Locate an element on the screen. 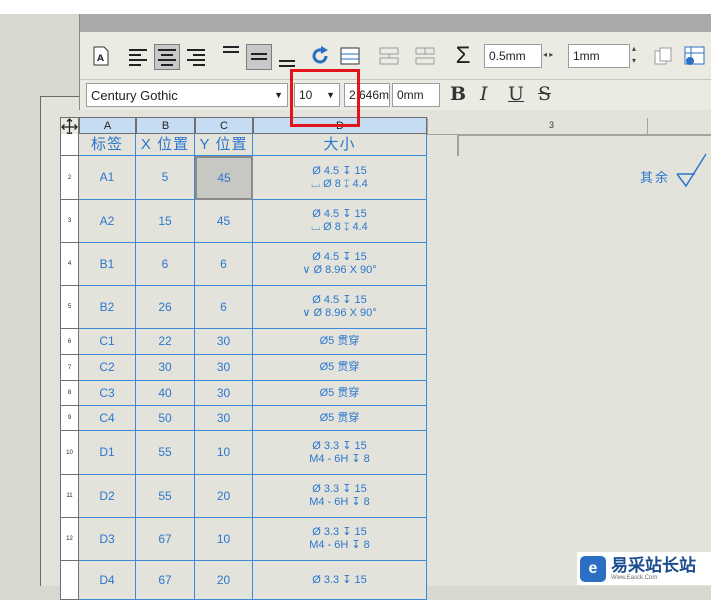 The image size is (711, 600). font-name-select: Century Gothic ▼ is located at coordinates (187, 95).